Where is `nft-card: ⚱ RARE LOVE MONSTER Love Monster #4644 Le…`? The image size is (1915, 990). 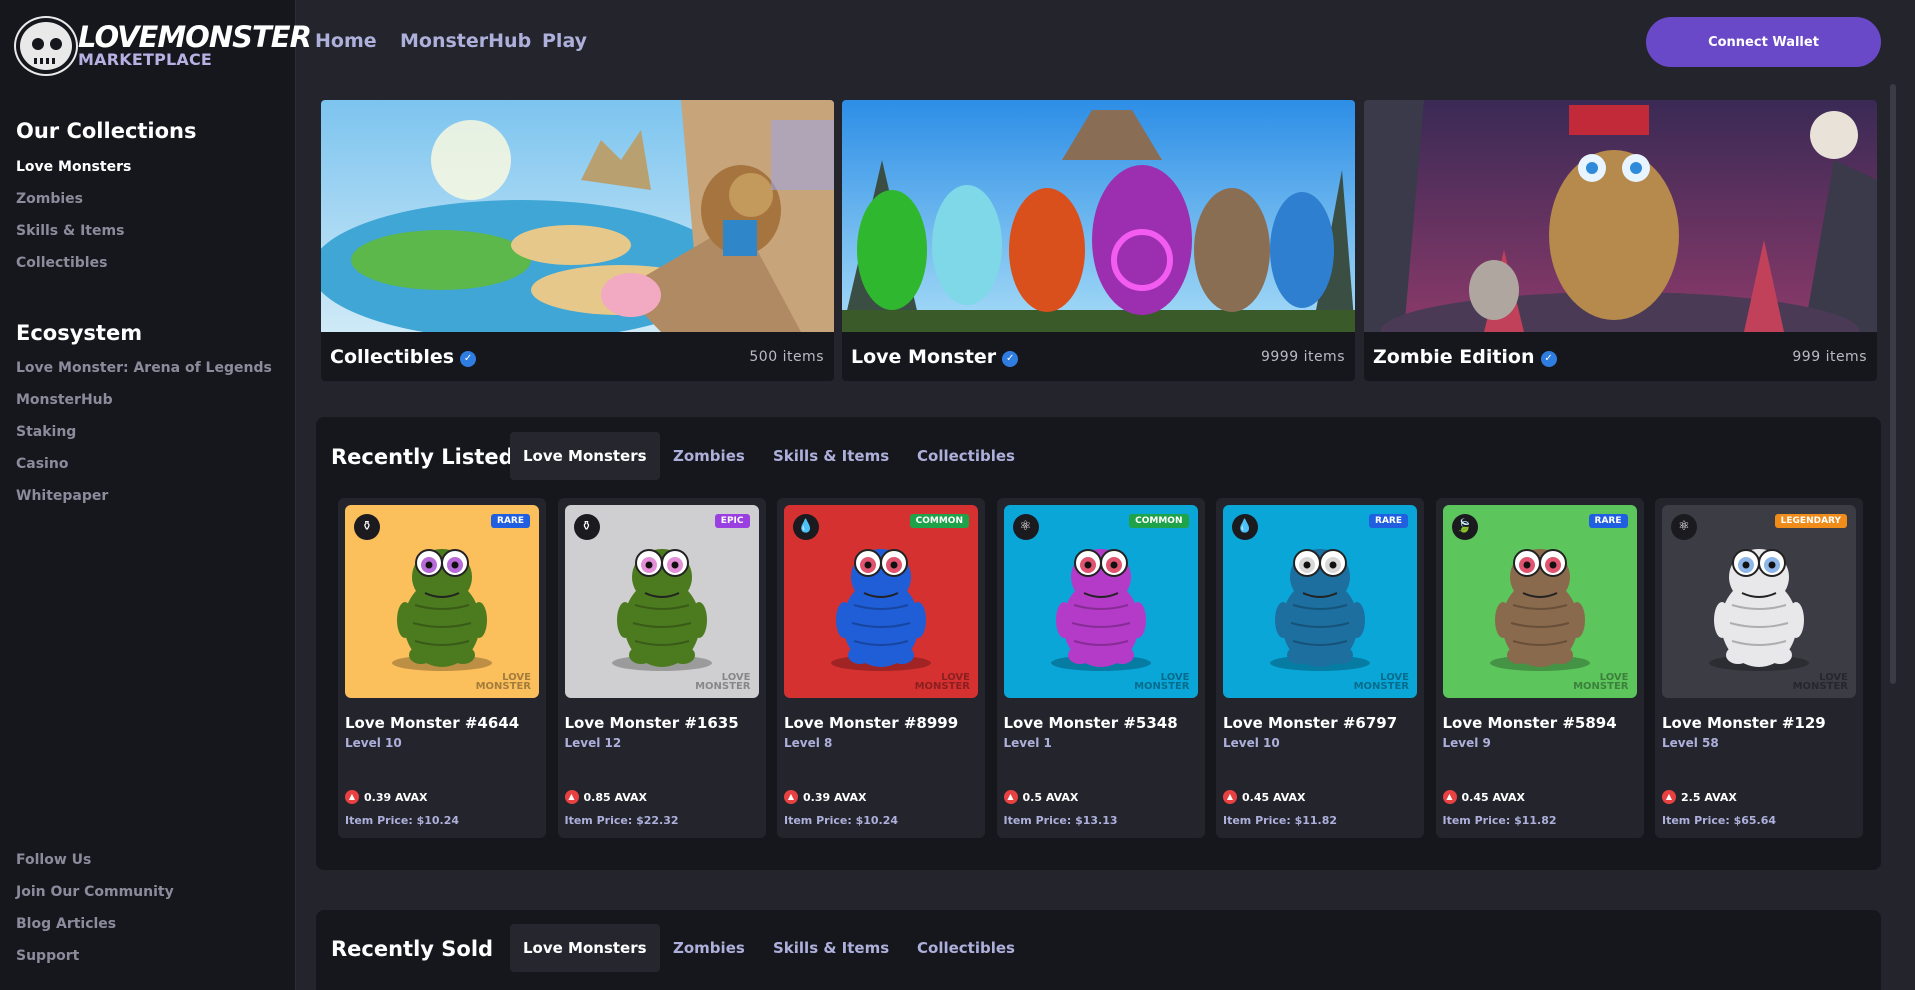
nft-card: ⚱ RARE LOVE MONSTER Love Monster #4644 Le… is located at coordinates (442, 668).